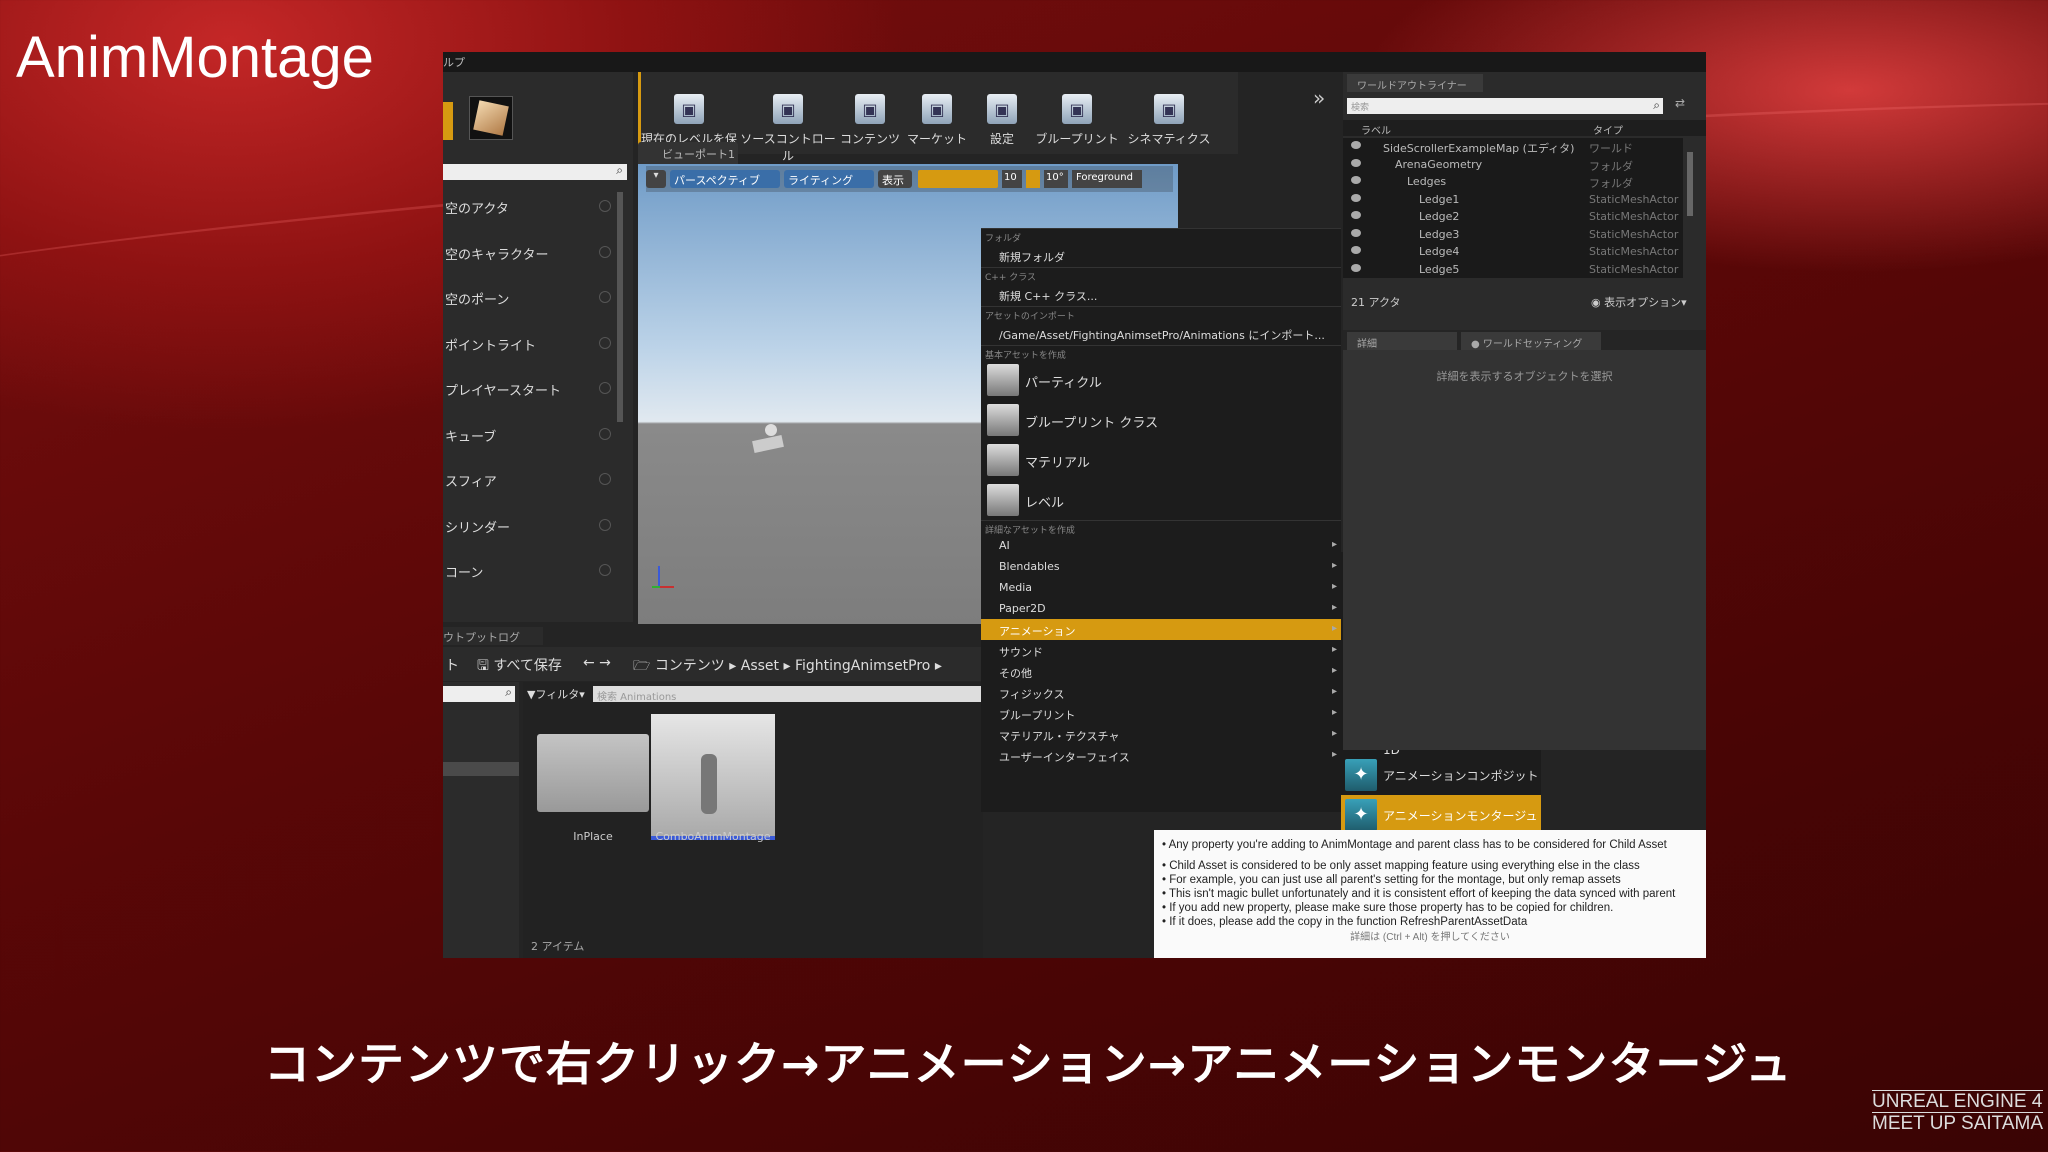 This screenshot has width=2048, height=1152. I want to click on outliner-row: Ledges フォルダ, so click(1513, 182).